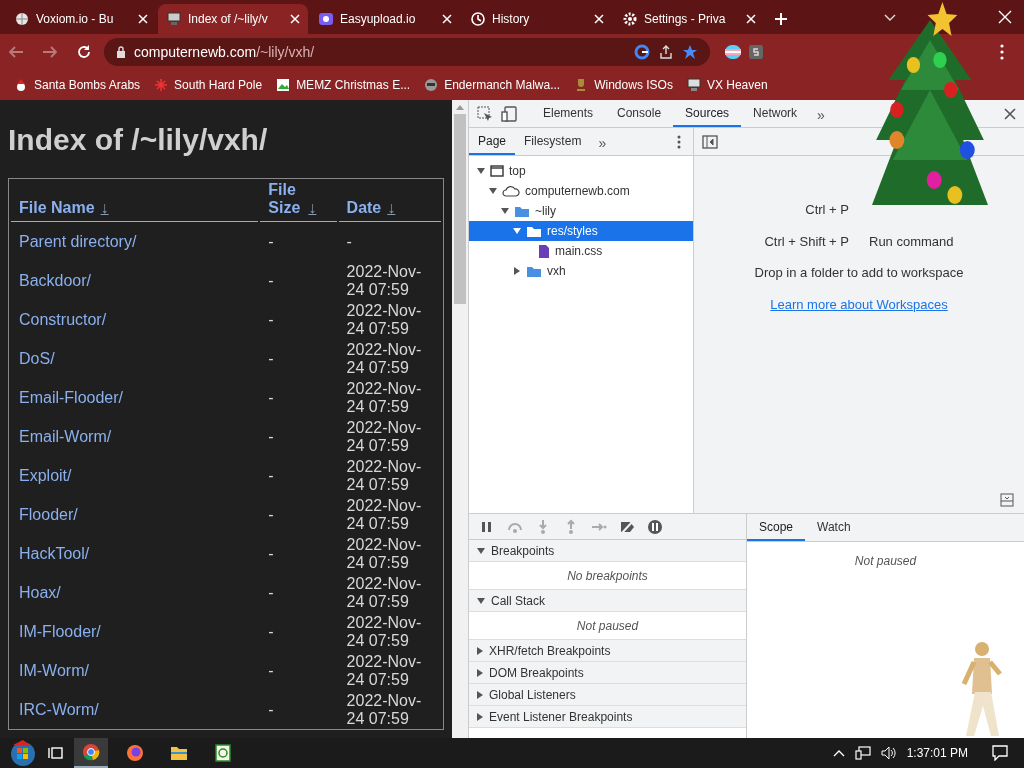 This screenshot has height=768, width=1024. What do you see at coordinates (54, 553) in the screenshot?
I see `folder-link: HackTool/` at bounding box center [54, 553].